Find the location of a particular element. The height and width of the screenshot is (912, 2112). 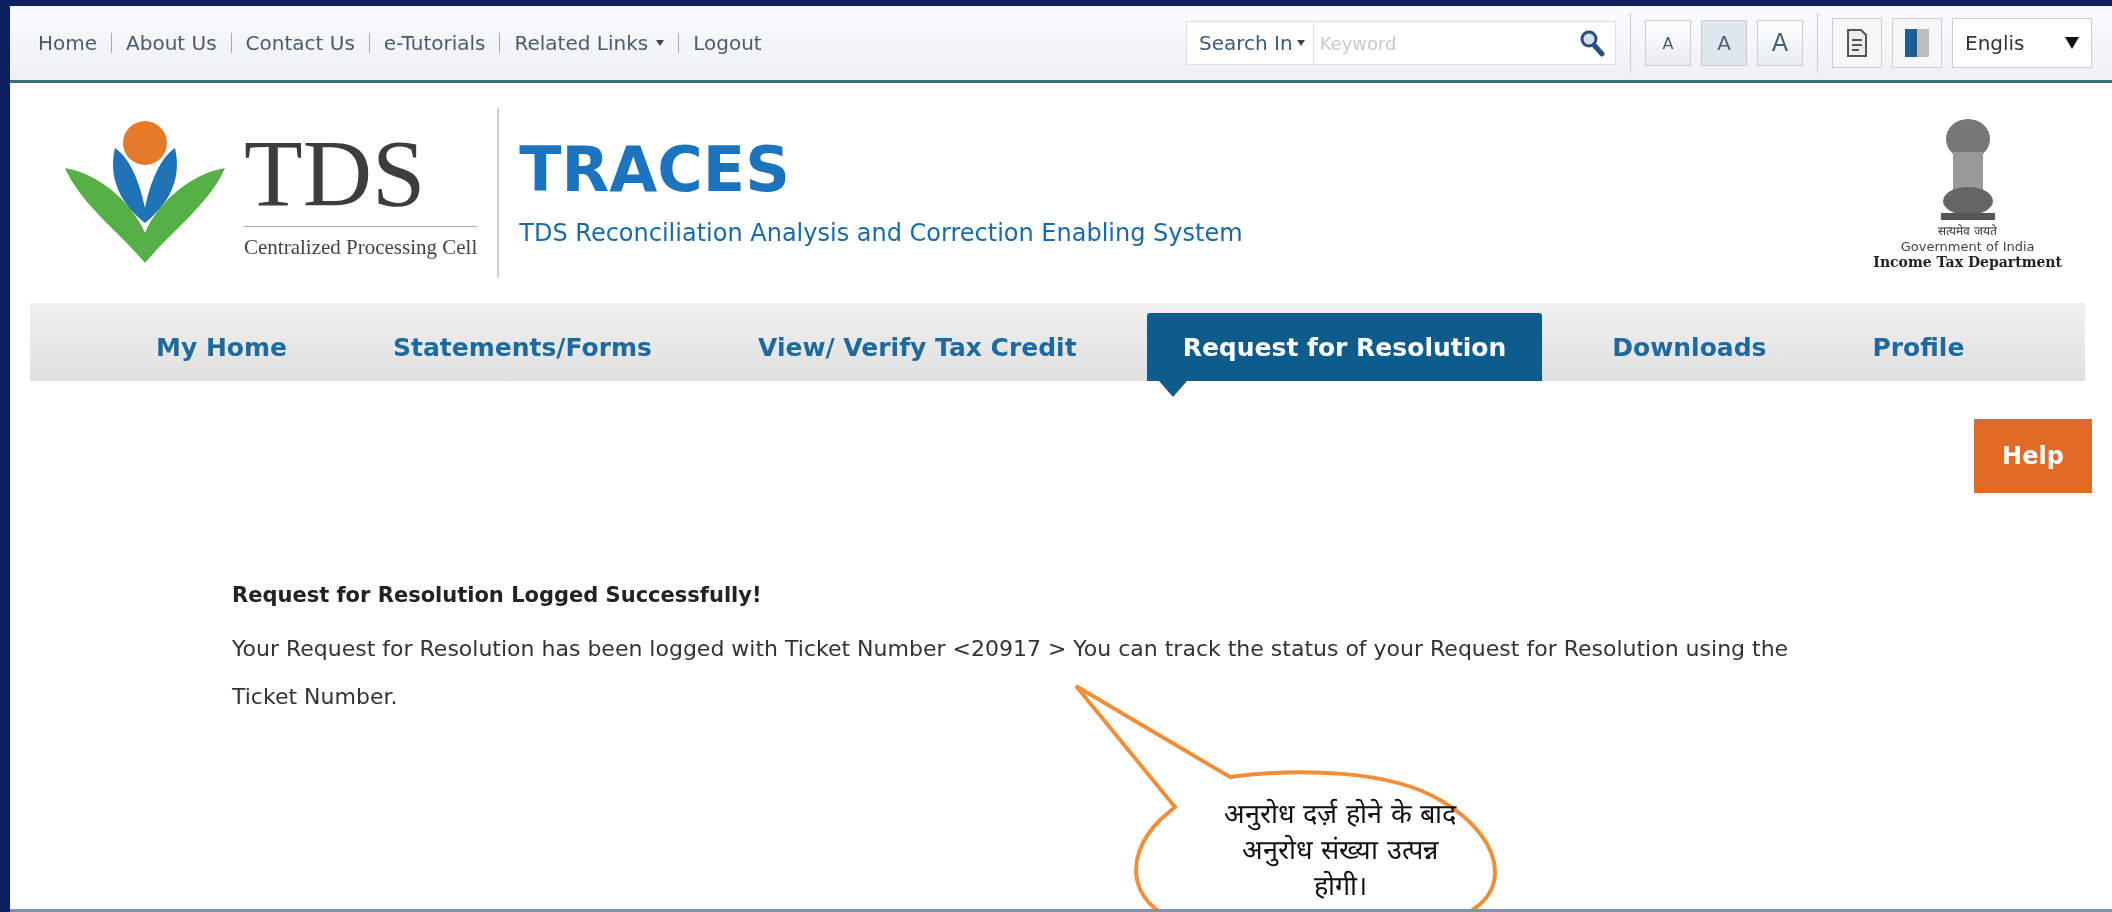

contrast-icon-button is located at coordinates (1917, 43).